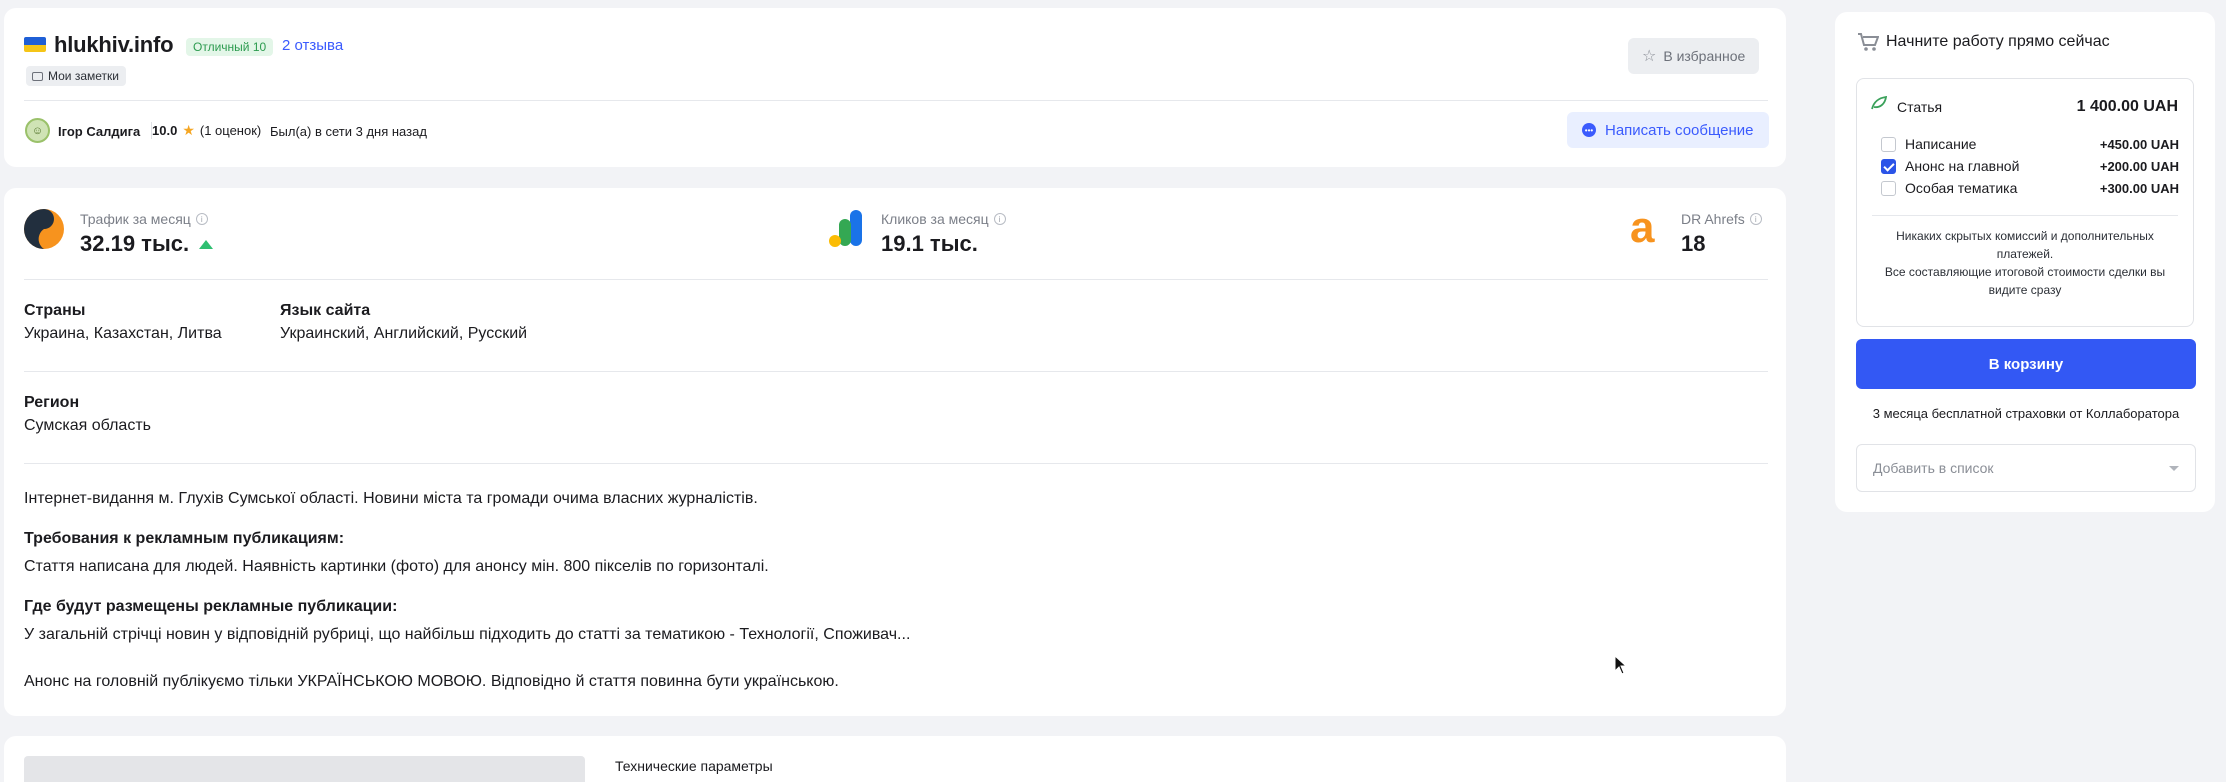 The width and height of the screenshot is (2226, 782). I want to click on traffic-value: 32.19 тыс., so click(135, 243).